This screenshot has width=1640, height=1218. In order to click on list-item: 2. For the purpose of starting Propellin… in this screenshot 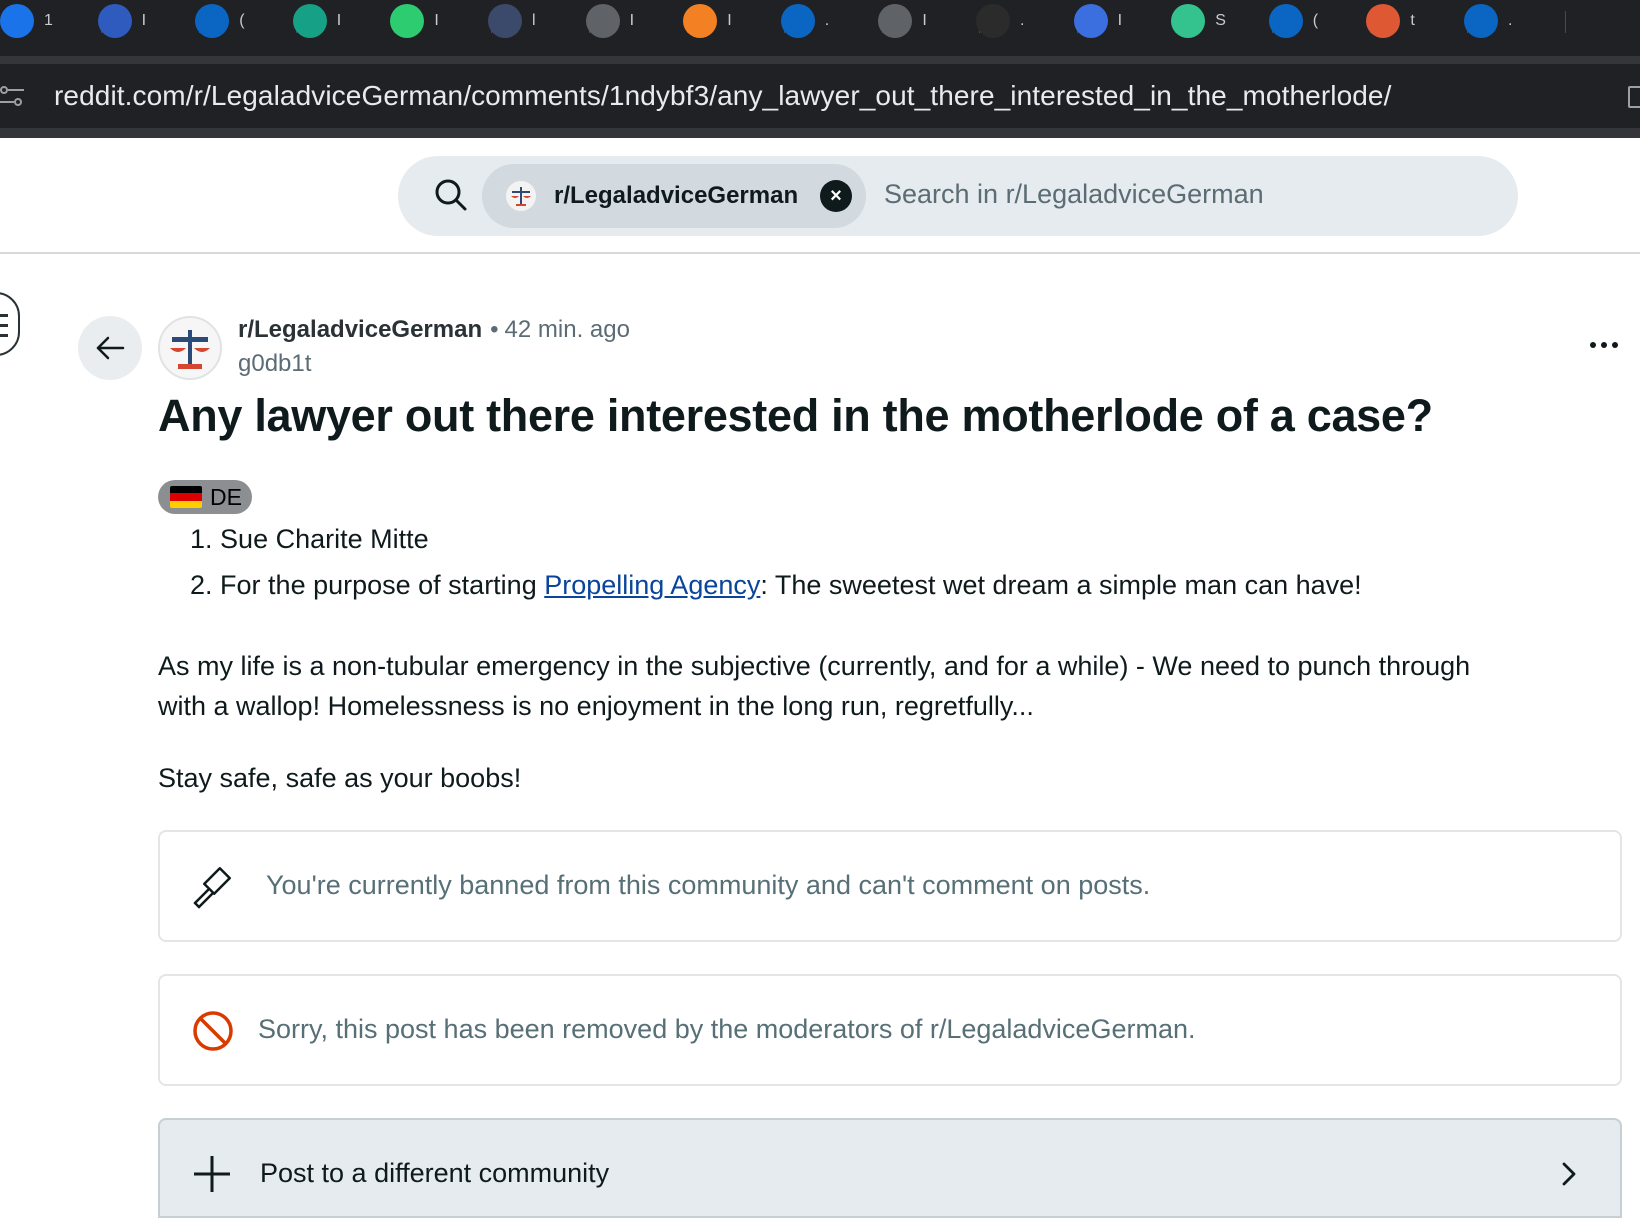, I will do `click(776, 585)`.